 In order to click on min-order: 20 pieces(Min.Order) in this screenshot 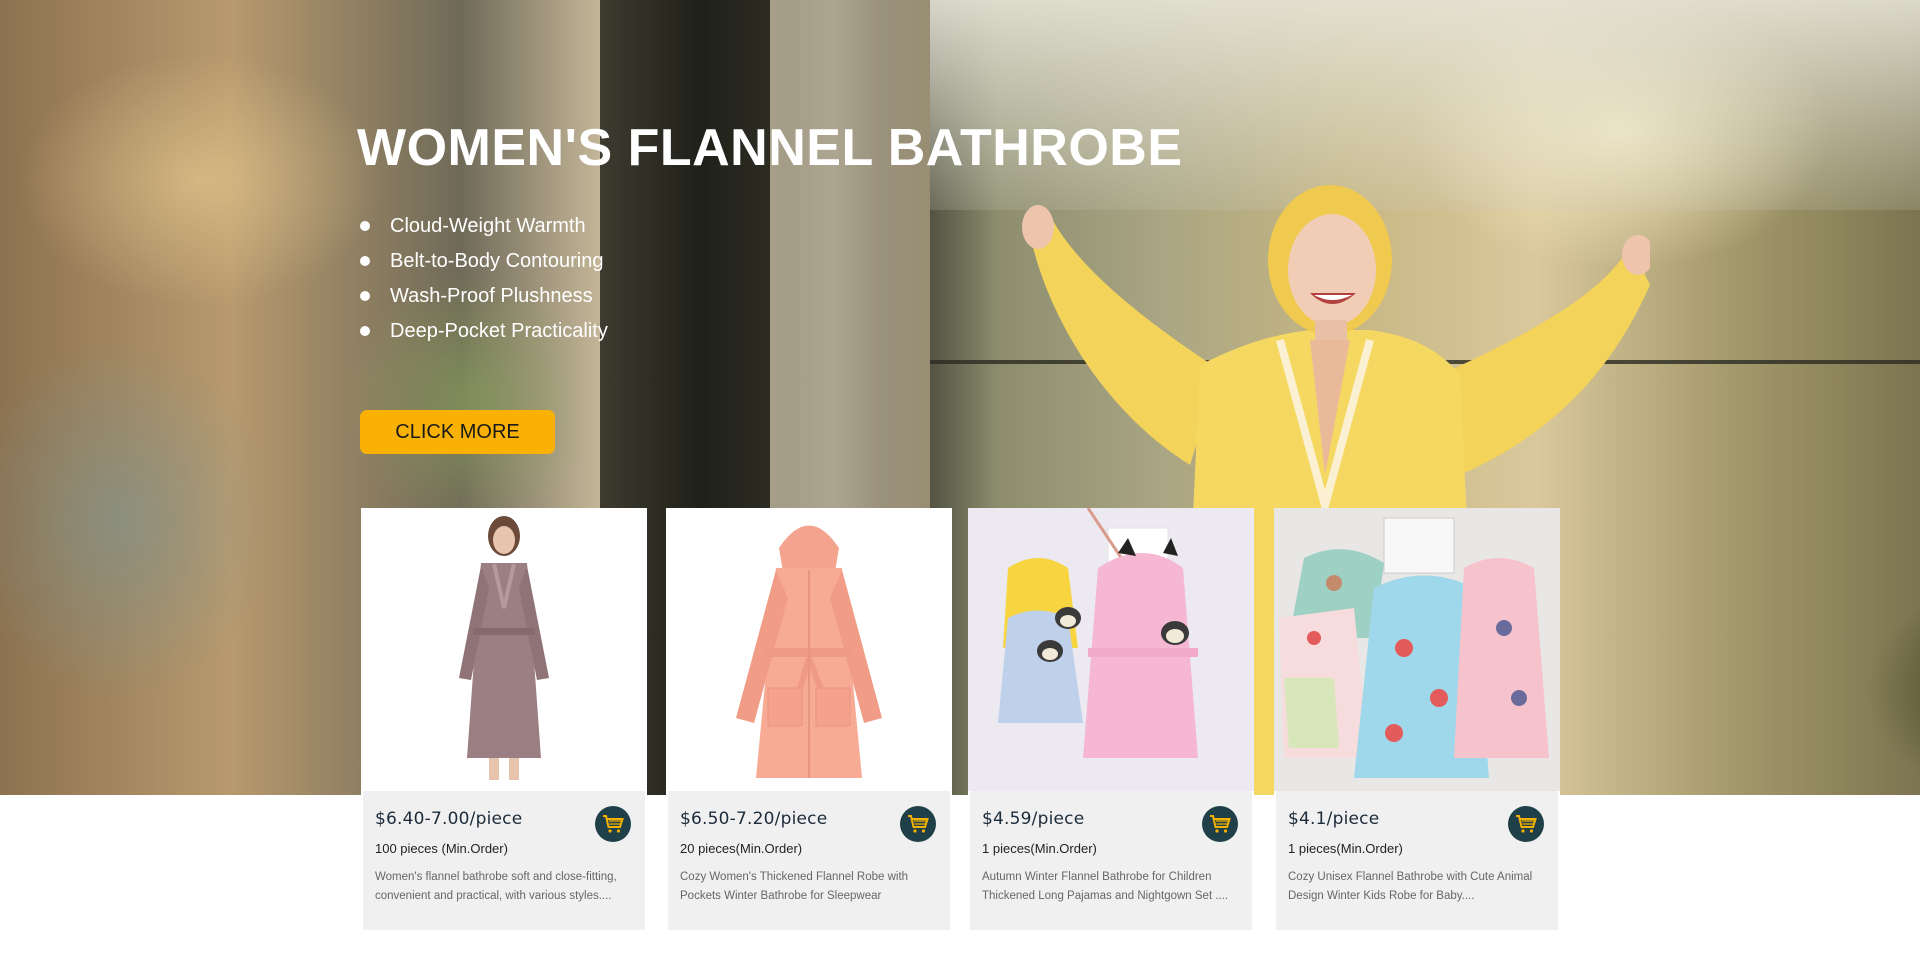, I will do `click(741, 848)`.